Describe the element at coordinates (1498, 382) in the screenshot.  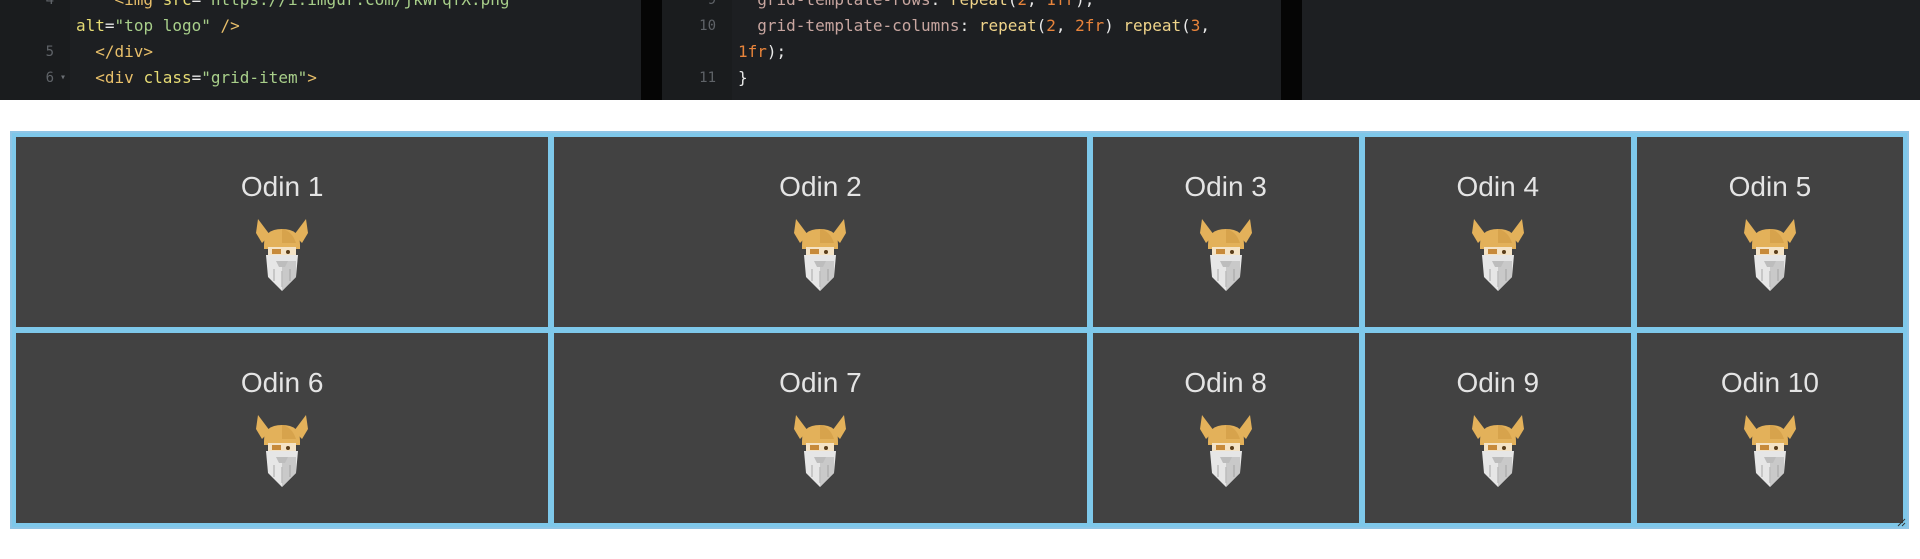
I see `grid-item-title: Odin 9` at that location.